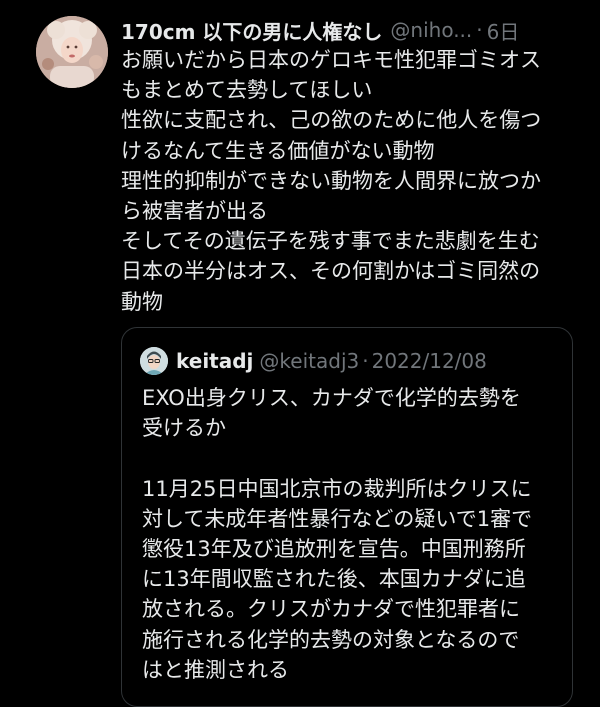  I want to click on quote-avatar-image, so click(154, 361).